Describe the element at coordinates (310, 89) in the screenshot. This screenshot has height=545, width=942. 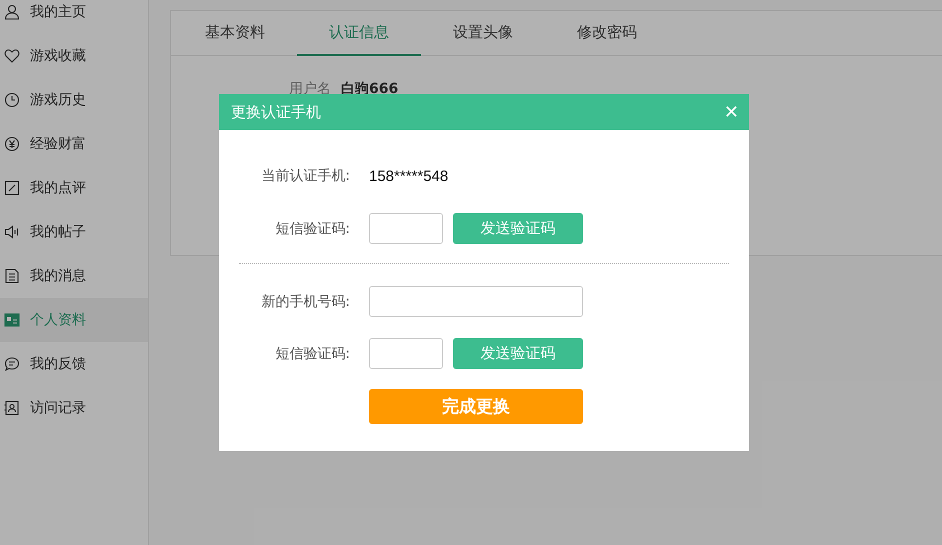
I see `field-label: 用户名` at that location.